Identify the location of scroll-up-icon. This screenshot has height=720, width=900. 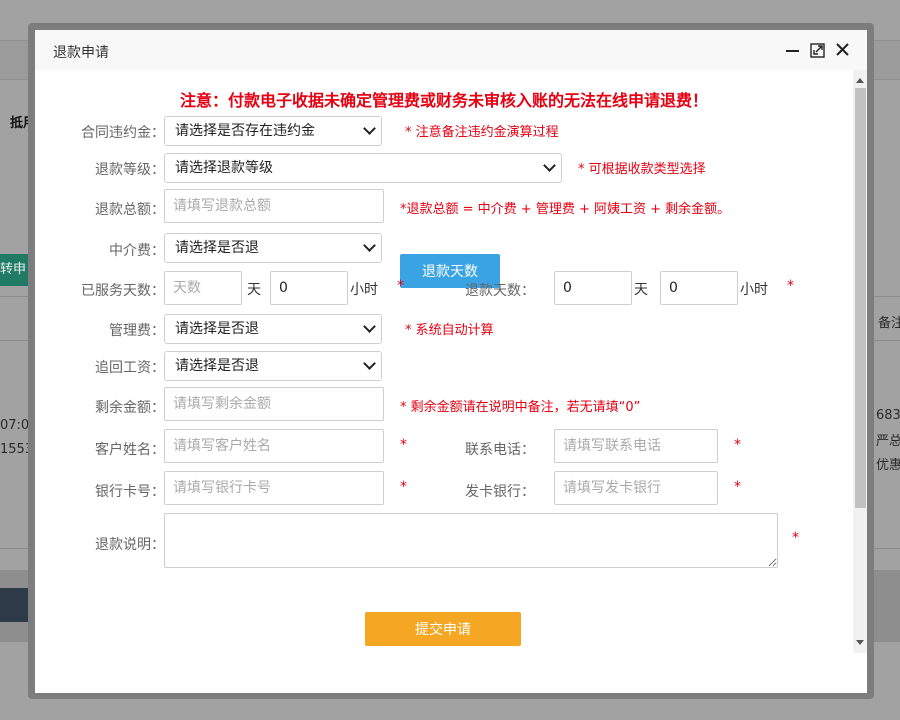
(860, 80).